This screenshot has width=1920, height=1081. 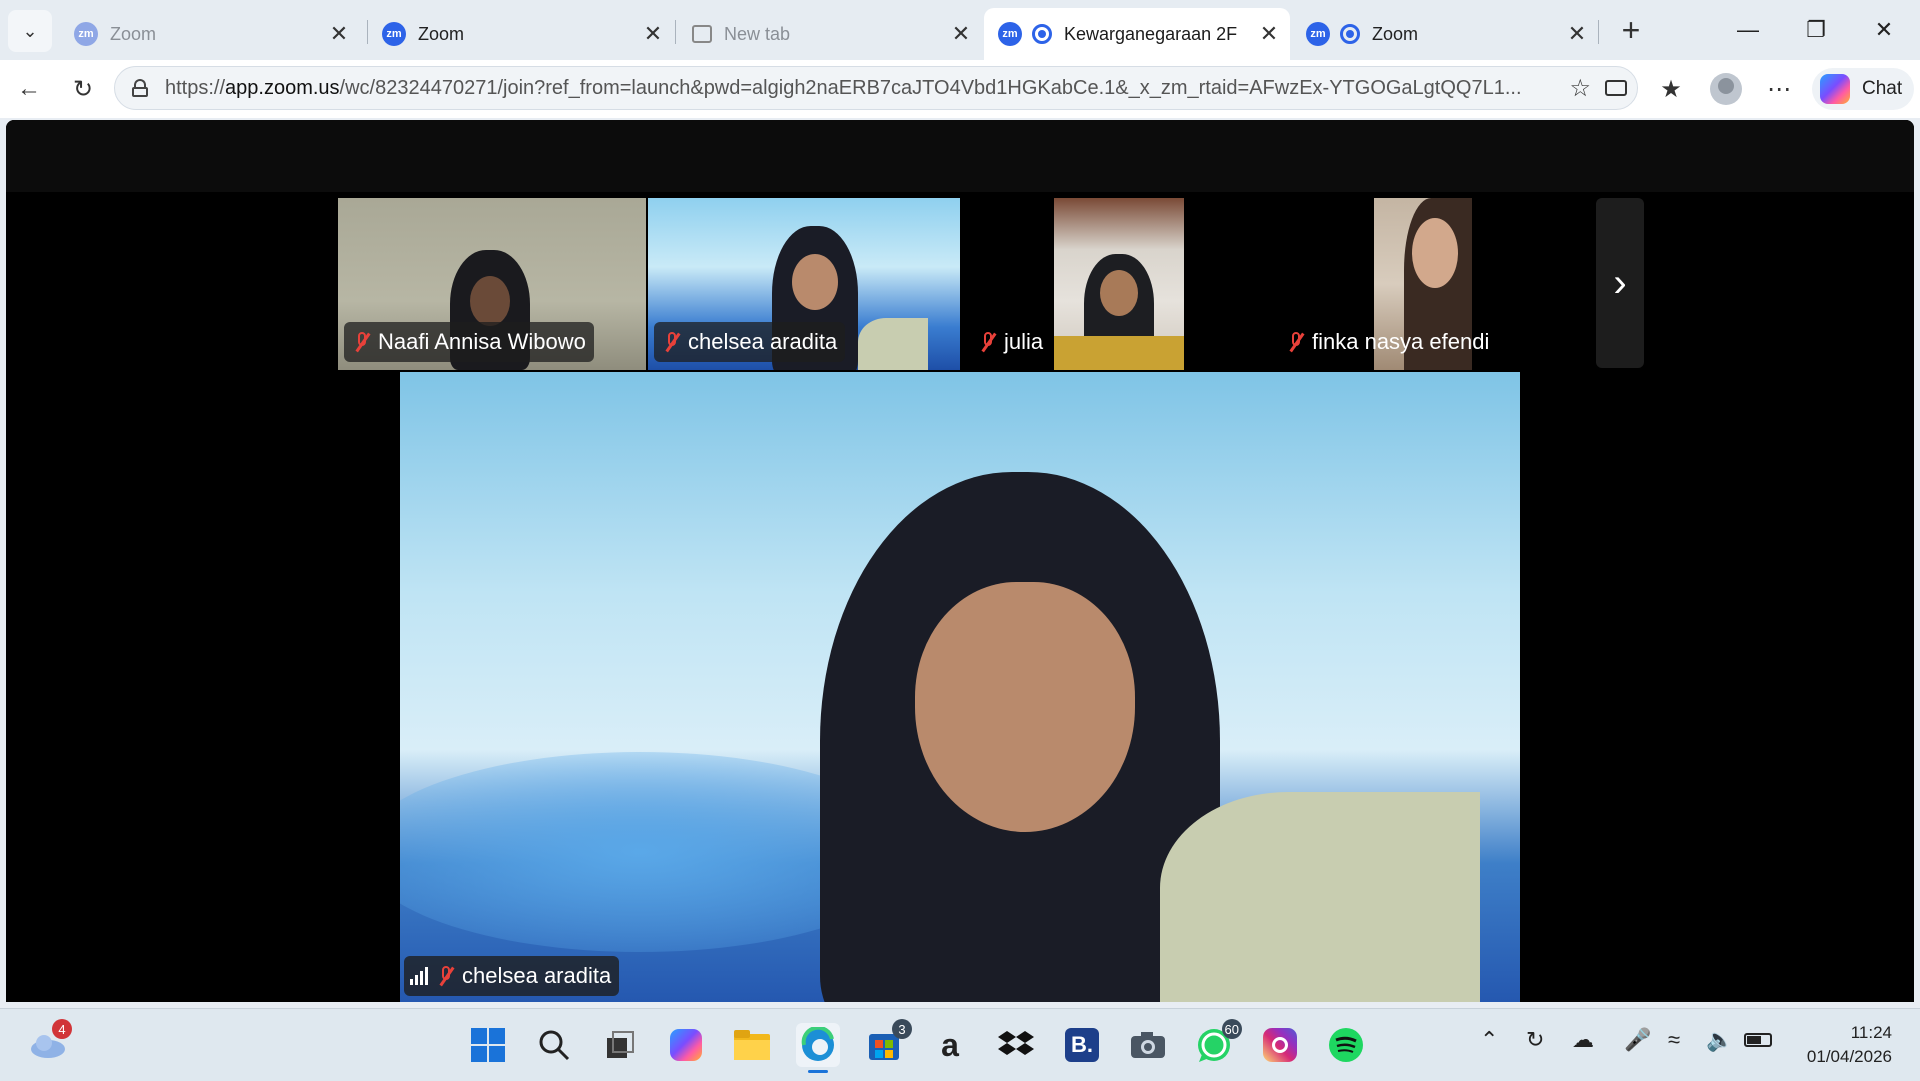 I want to click on copilot-taskbar-button, so click(x=686, y=1045).